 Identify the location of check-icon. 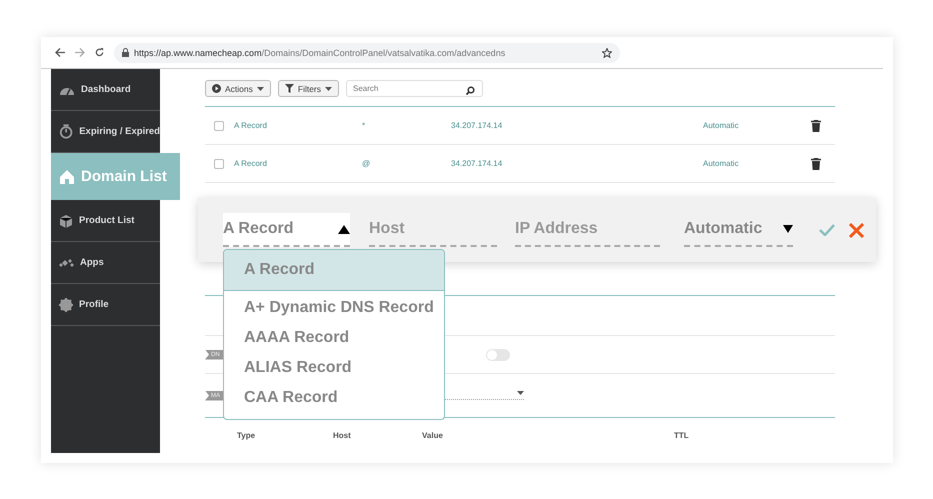
(827, 230).